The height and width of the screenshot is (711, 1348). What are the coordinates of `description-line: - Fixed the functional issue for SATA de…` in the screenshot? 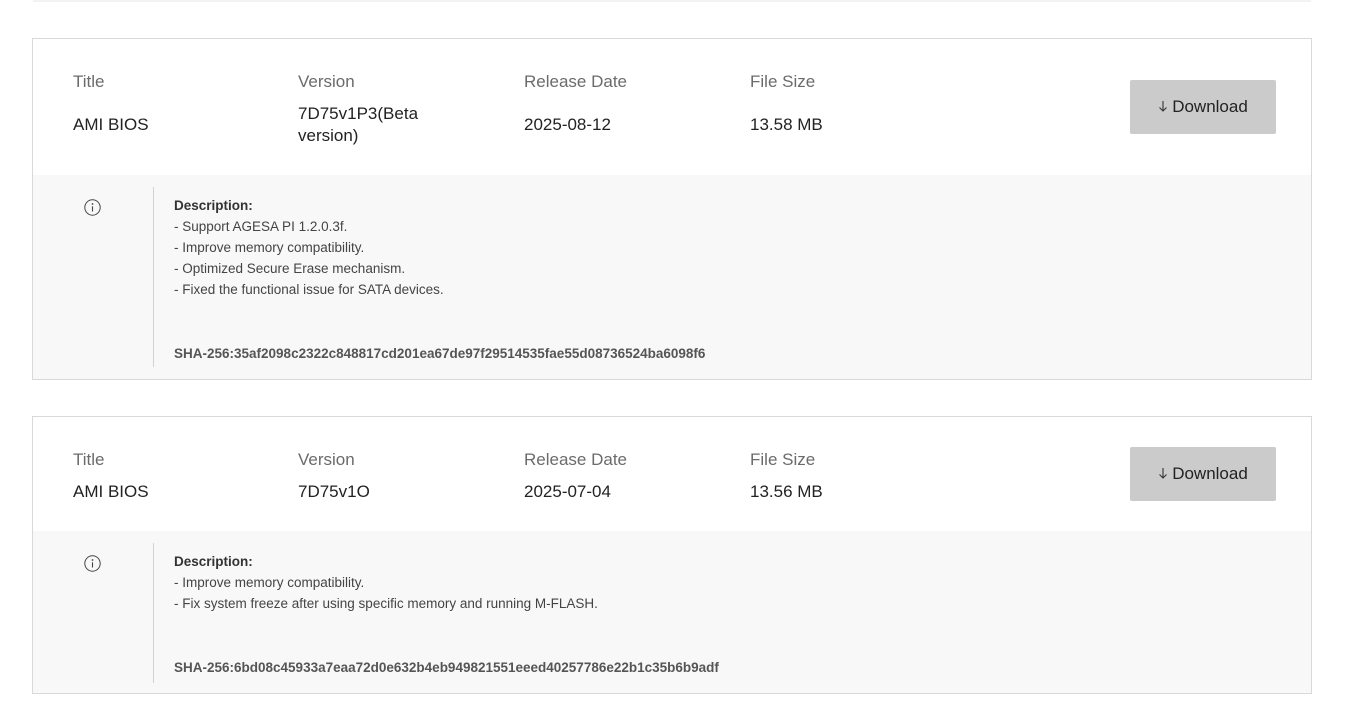 It's located at (309, 289).